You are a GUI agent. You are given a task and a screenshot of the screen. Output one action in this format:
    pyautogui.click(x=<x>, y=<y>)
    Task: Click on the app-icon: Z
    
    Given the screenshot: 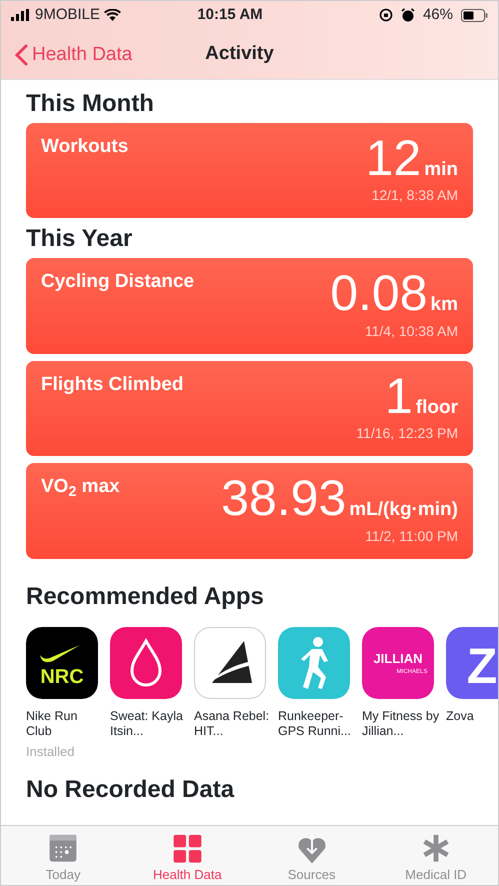 What is the action you would take?
    pyautogui.click(x=472, y=663)
    